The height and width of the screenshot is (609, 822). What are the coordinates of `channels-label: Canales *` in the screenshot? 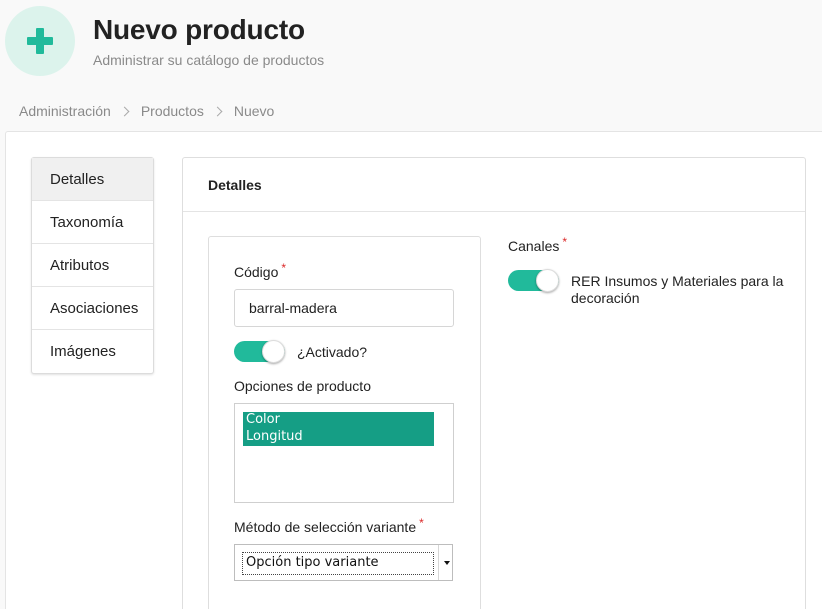 It's located at (538, 244).